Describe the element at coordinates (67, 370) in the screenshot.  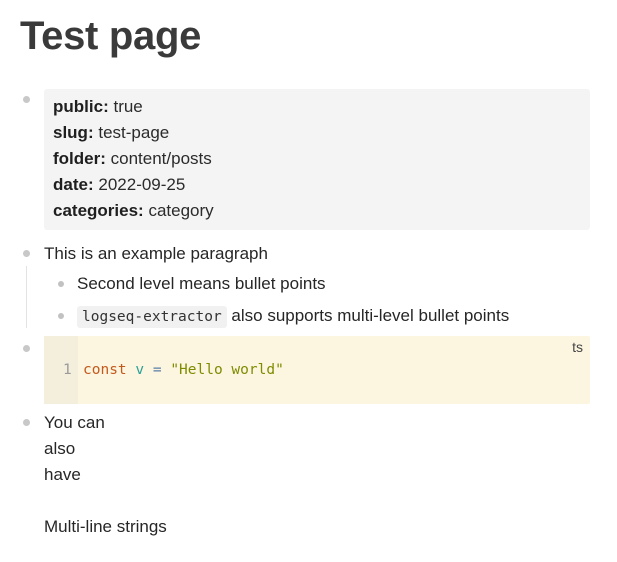
I see `line-number: 1` at that location.